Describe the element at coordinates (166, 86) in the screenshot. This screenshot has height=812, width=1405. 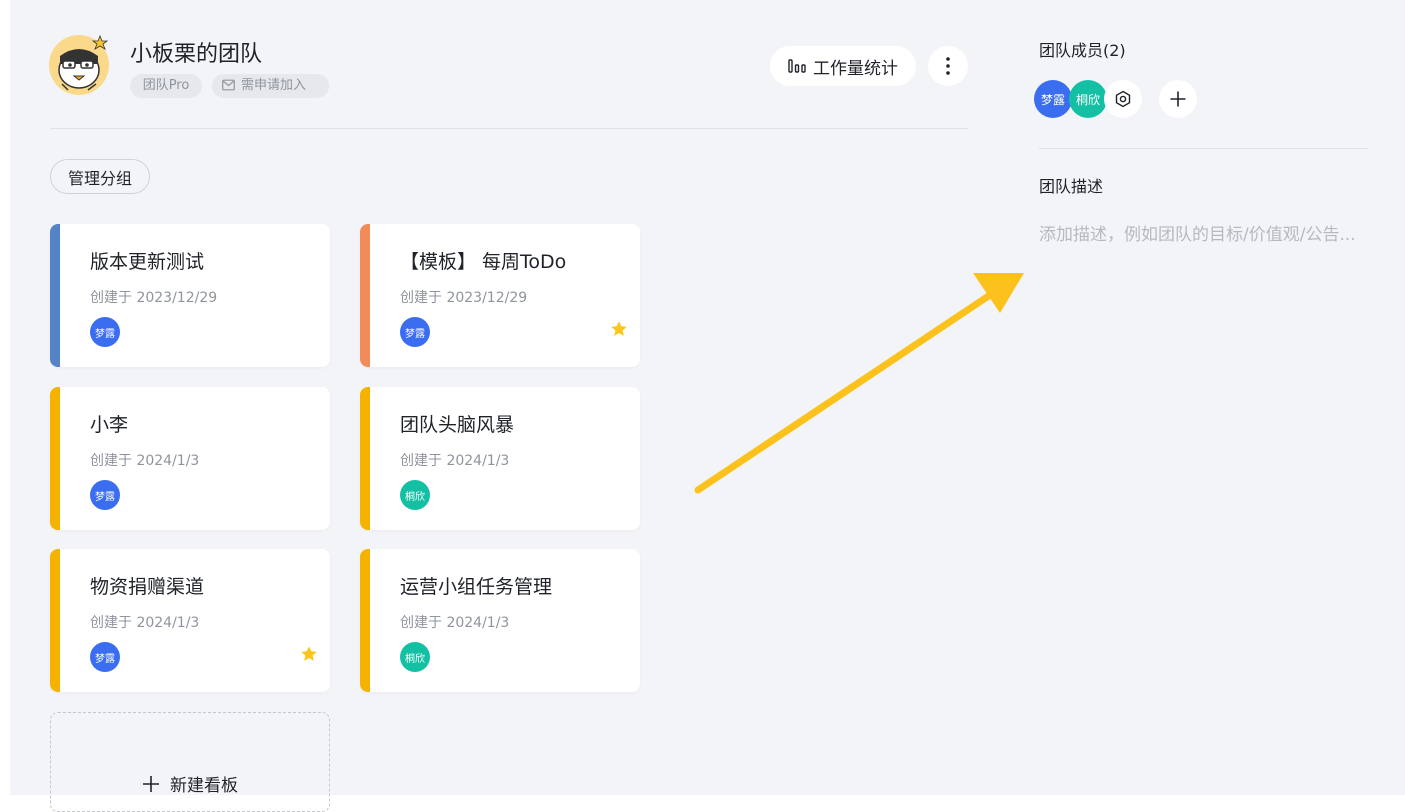
I see `plan-tag: 团队Pro` at that location.